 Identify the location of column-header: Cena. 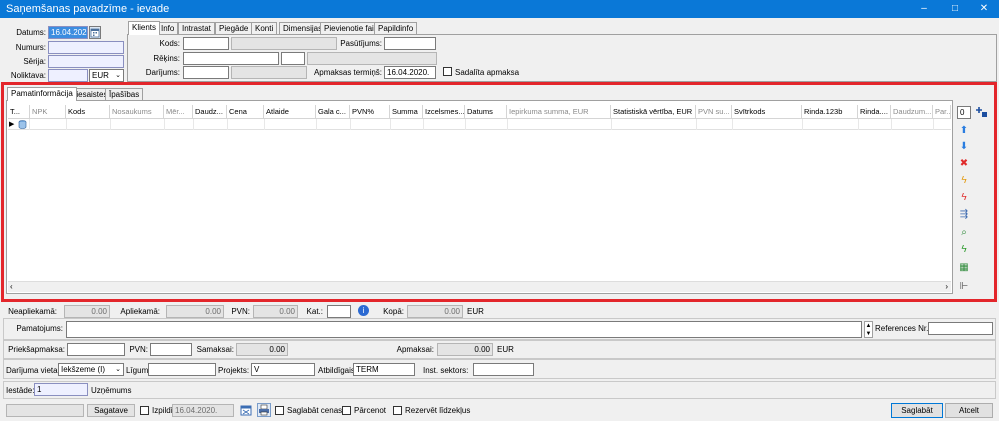
(245, 112).